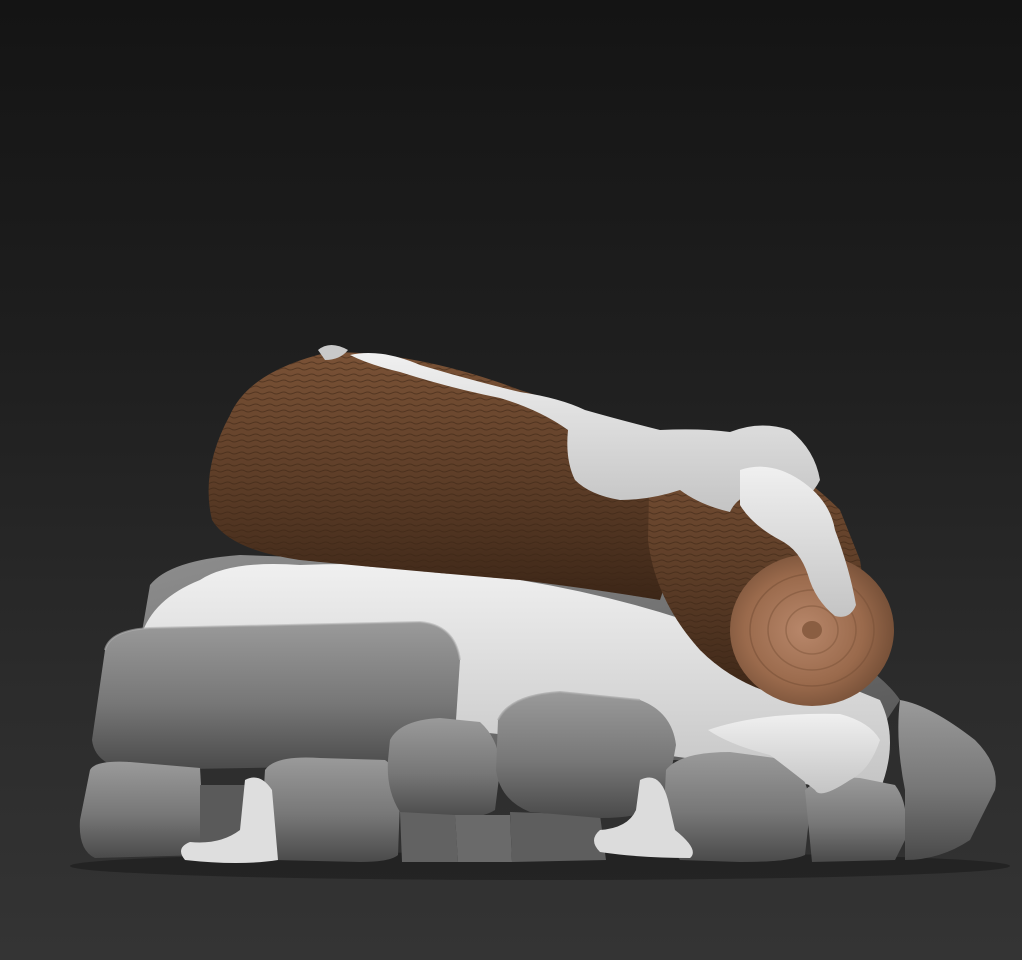 The height and width of the screenshot is (960, 1022). What do you see at coordinates (947, 780) in the screenshot?
I see `stone-right-end` at bounding box center [947, 780].